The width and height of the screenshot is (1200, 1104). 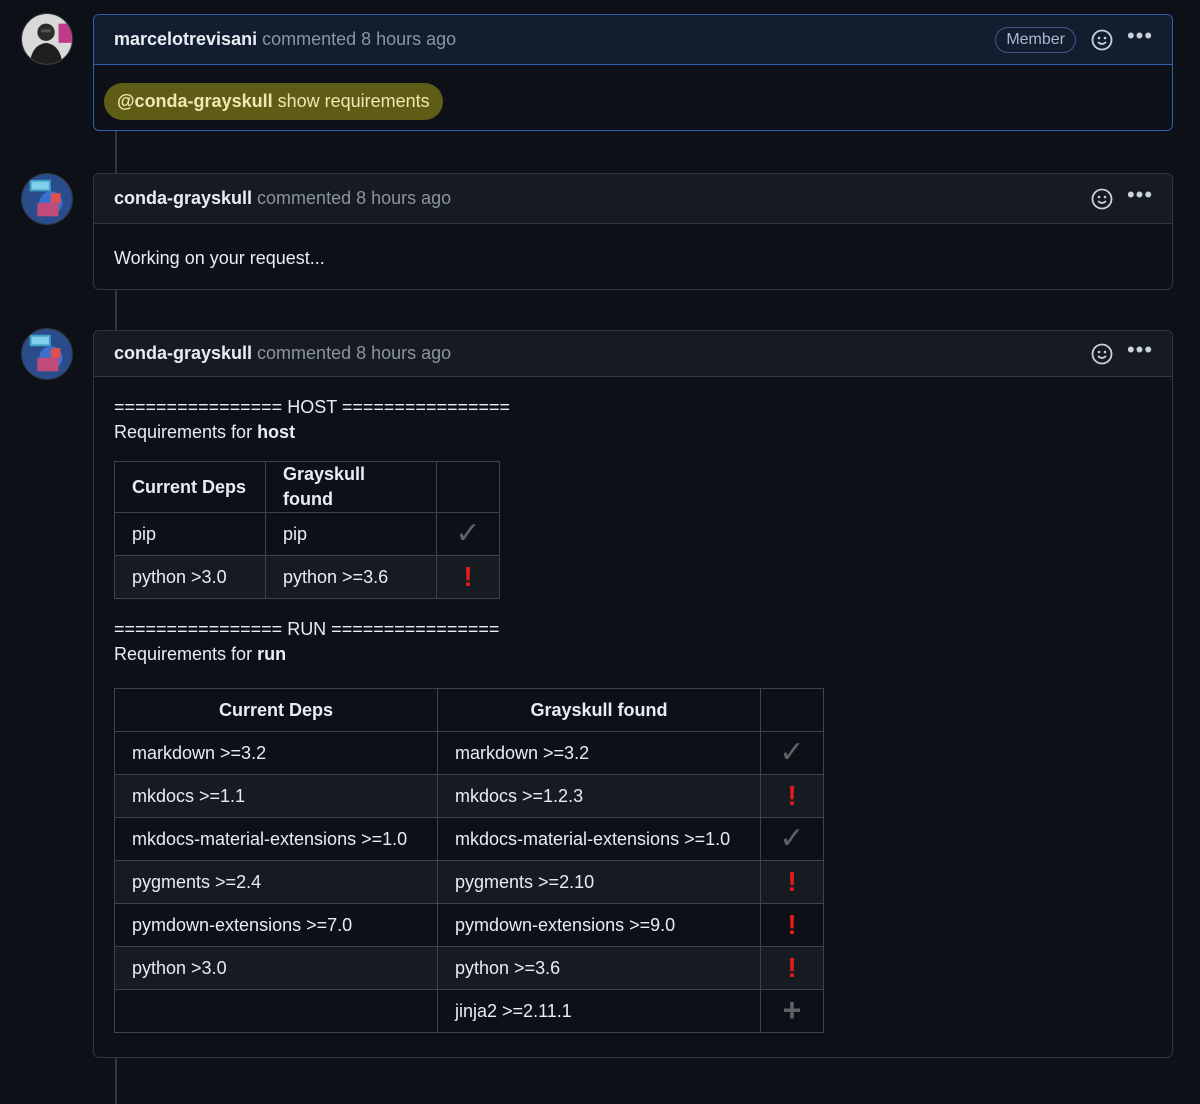 What do you see at coordinates (599, 1011) in the screenshot?
I see `grayskull-found-cell: jinja2 >=2.11.1` at bounding box center [599, 1011].